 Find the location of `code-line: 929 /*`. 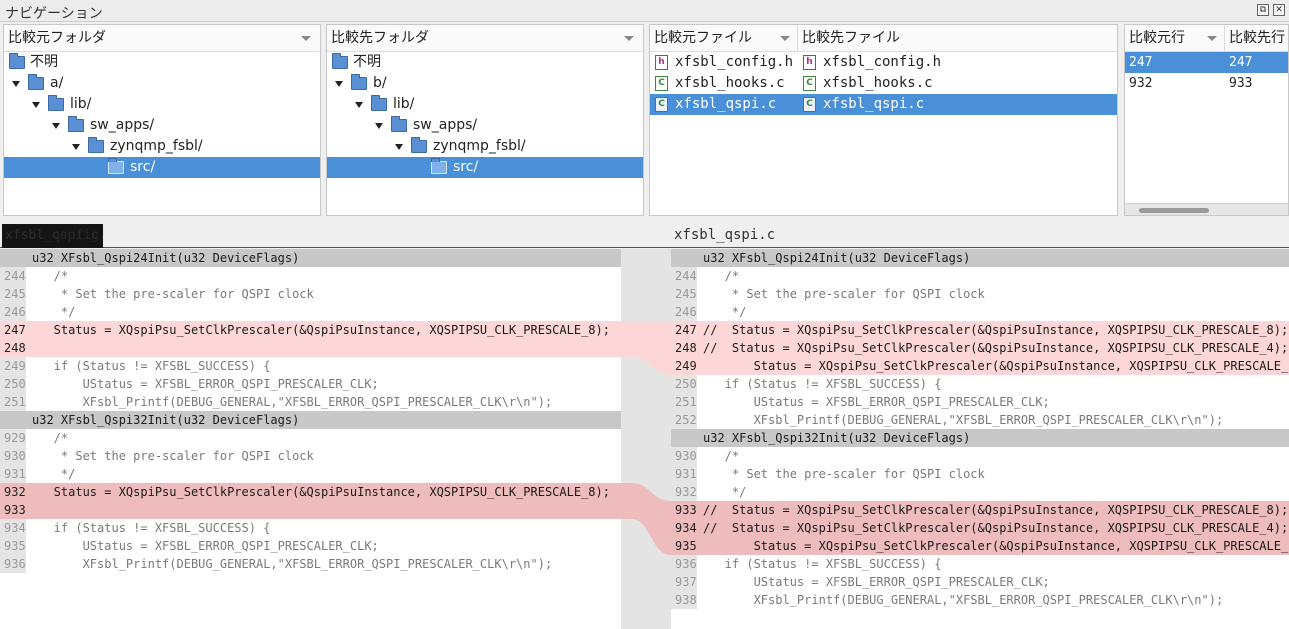

code-line: 929 /* is located at coordinates (310, 438).